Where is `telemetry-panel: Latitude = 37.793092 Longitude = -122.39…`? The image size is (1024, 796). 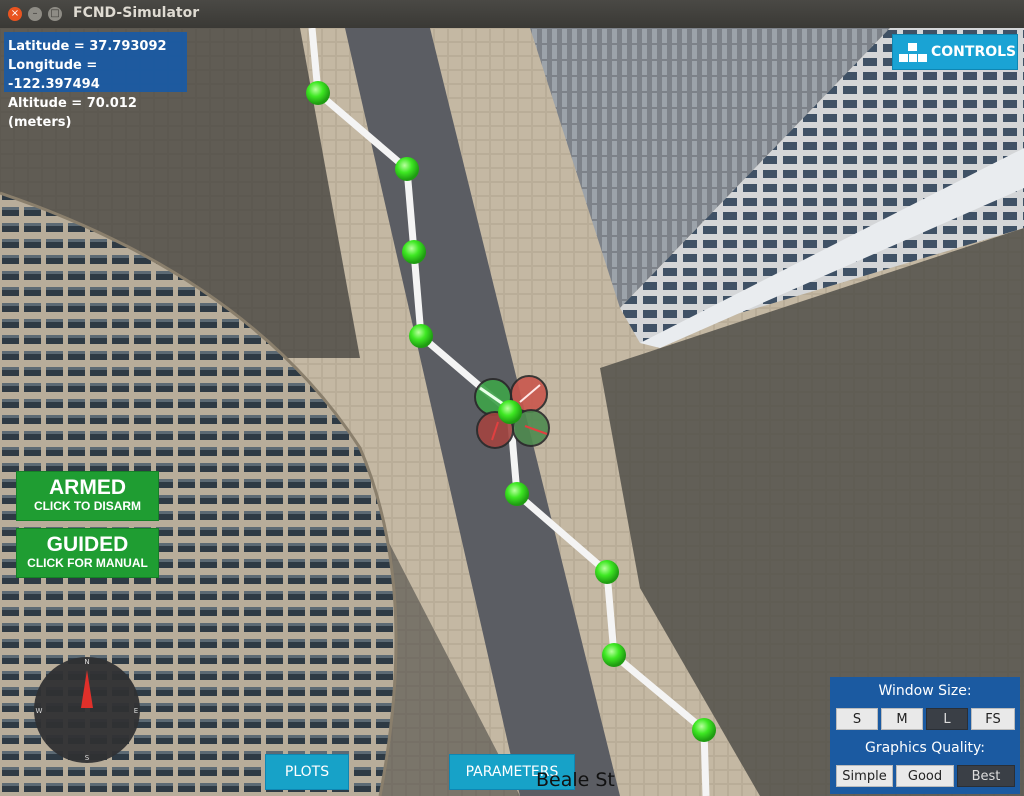 telemetry-panel: Latitude = 37.793092 Longitude = -122.39… is located at coordinates (95, 81).